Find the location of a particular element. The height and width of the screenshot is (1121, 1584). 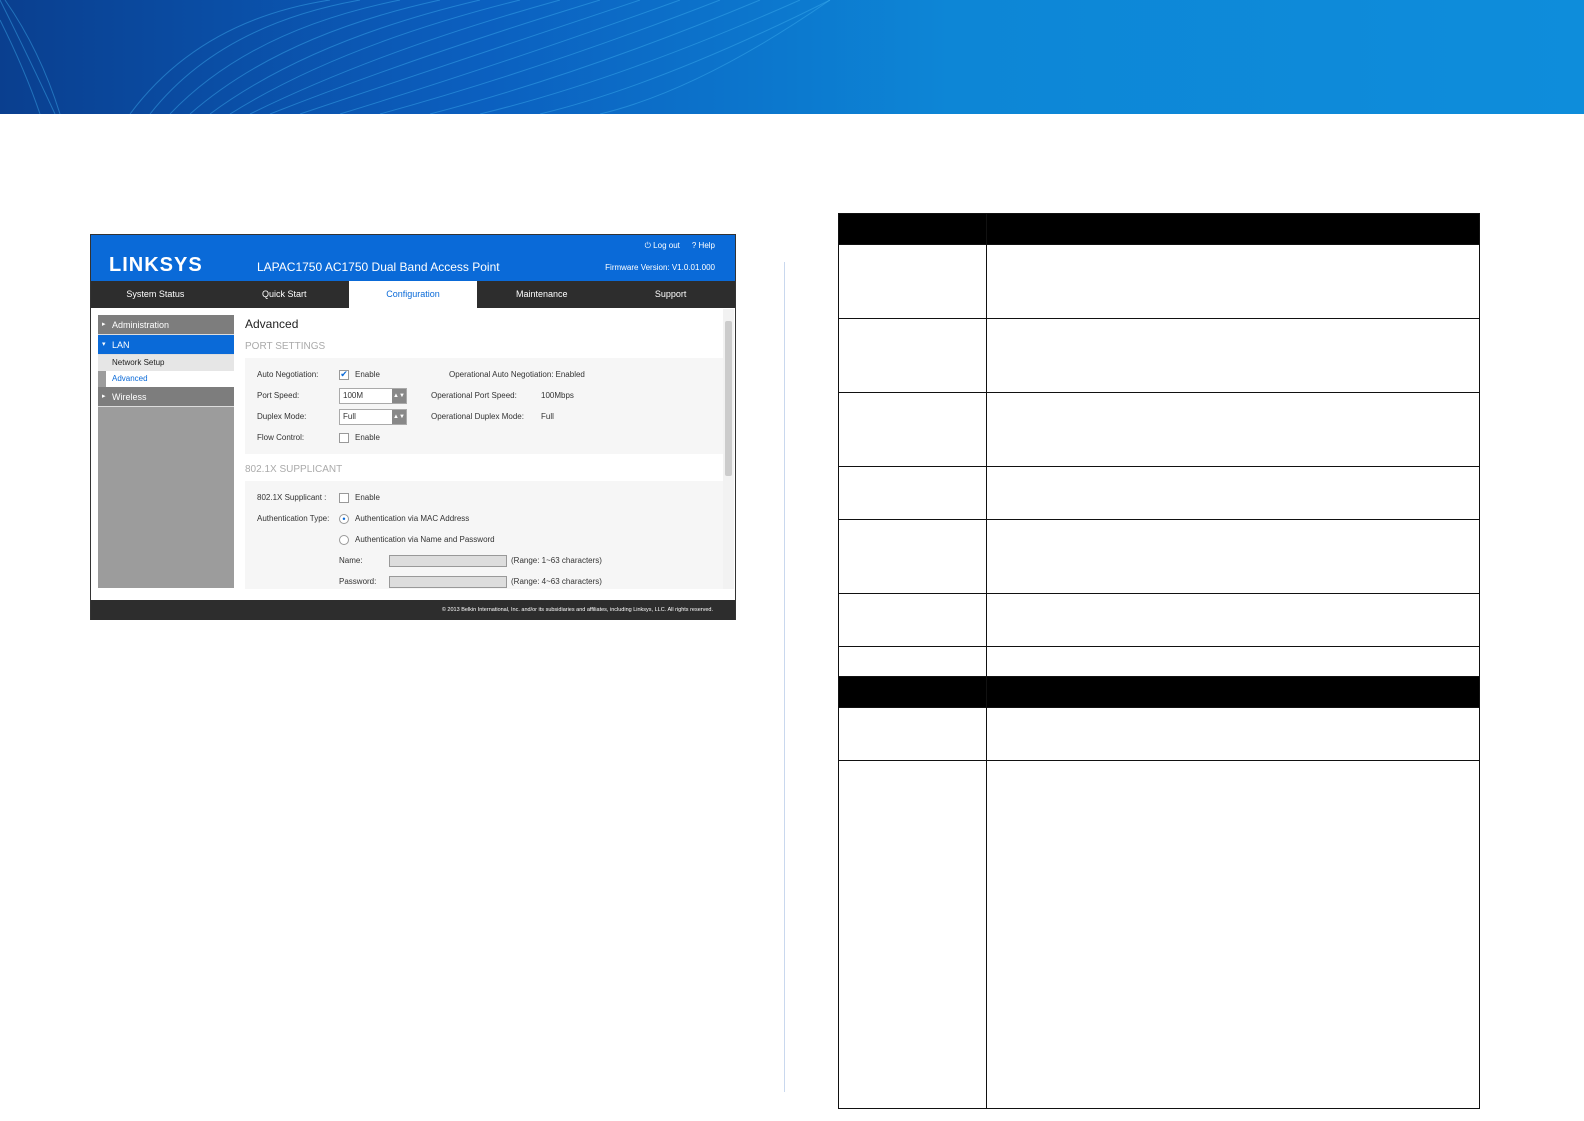

auth-name-radio is located at coordinates (344, 539).